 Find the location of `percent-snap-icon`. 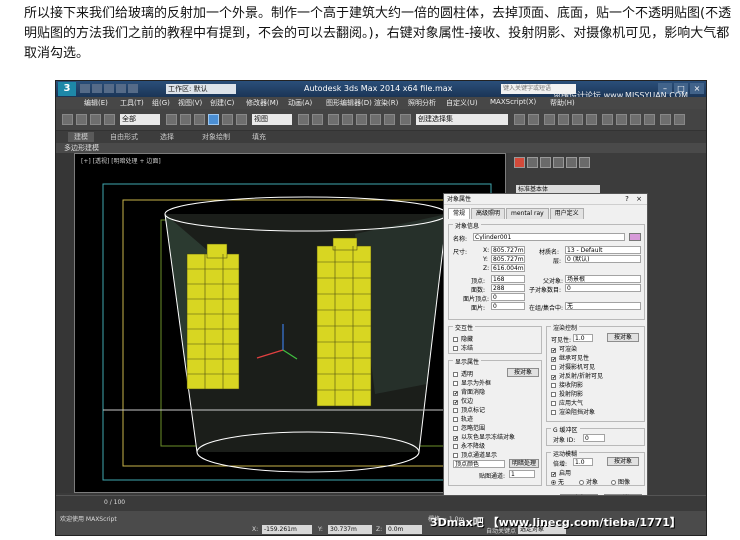

percent-snap-icon is located at coordinates (375, 119).